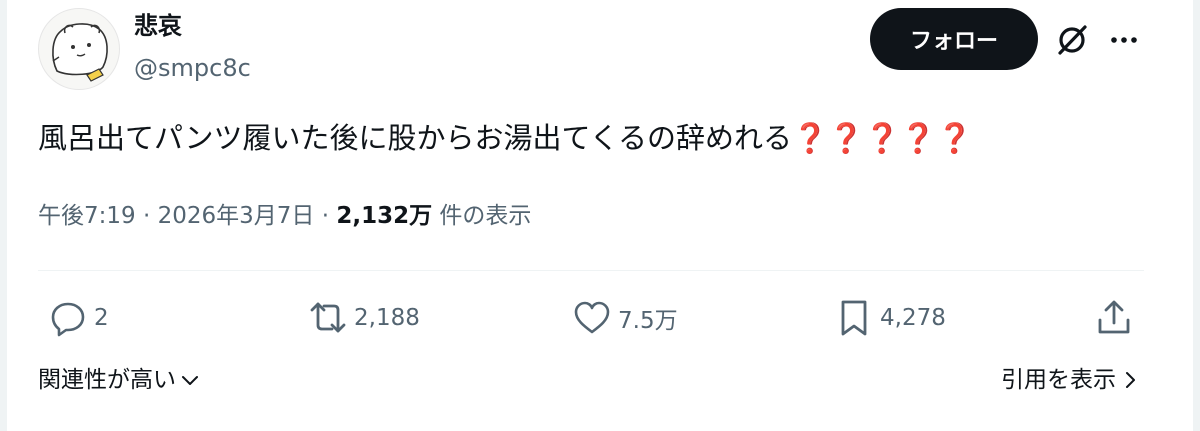  I want to click on sort-dropdown: 関連性が高い, so click(119, 380).